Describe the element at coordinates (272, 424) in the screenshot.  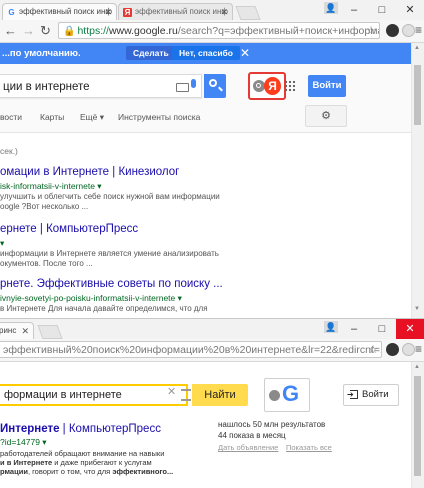
I see `results-count: нашлось 50 млн результатов` at that location.